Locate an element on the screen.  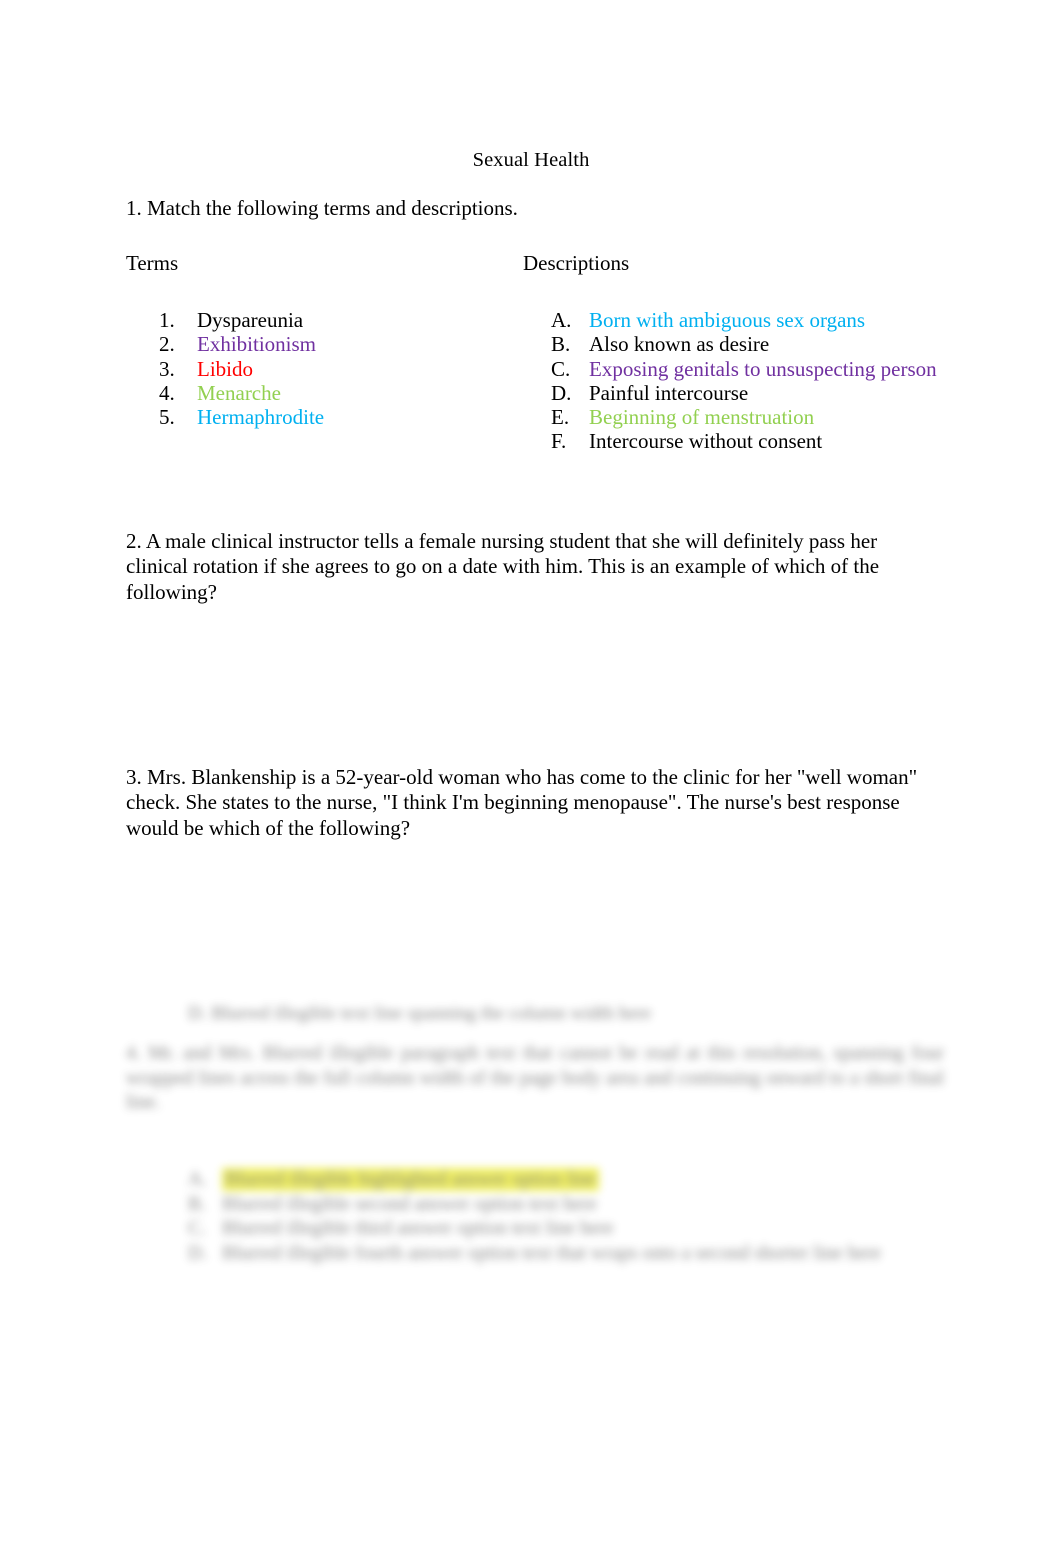
description-label: Intercourse without consent is located at coordinates (706, 441).